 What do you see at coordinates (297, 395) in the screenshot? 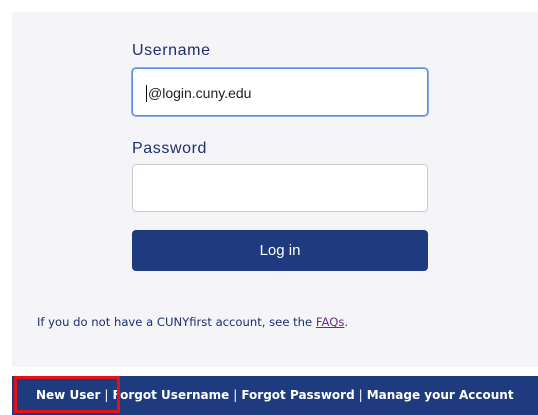
I see `forgot-password-link: Forgot Password` at bounding box center [297, 395].